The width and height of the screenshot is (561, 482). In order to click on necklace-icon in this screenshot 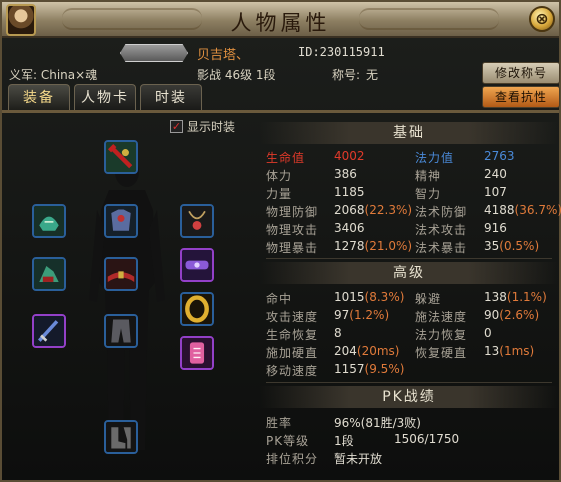, I will do `click(197, 221)`.